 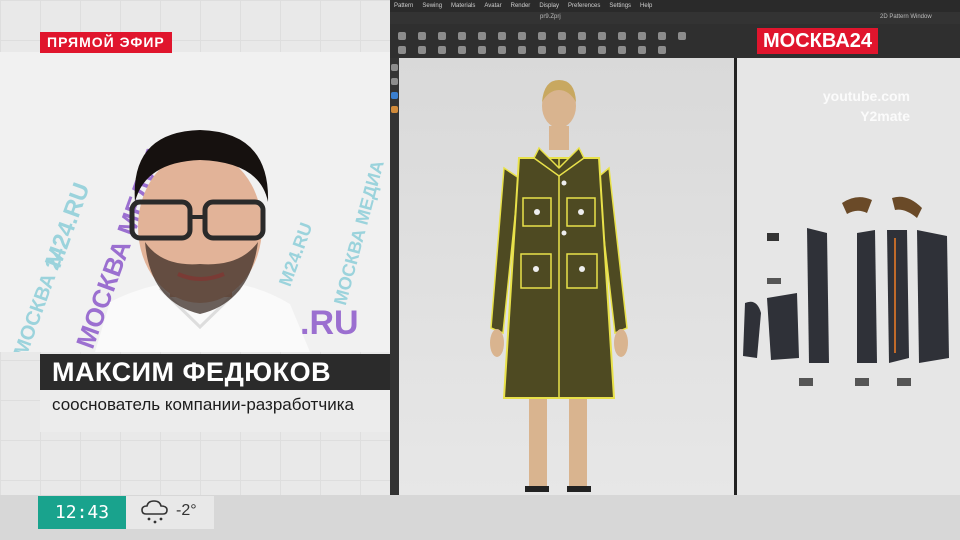 I want to click on watermark-line: Y2mate, so click(x=885, y=116).